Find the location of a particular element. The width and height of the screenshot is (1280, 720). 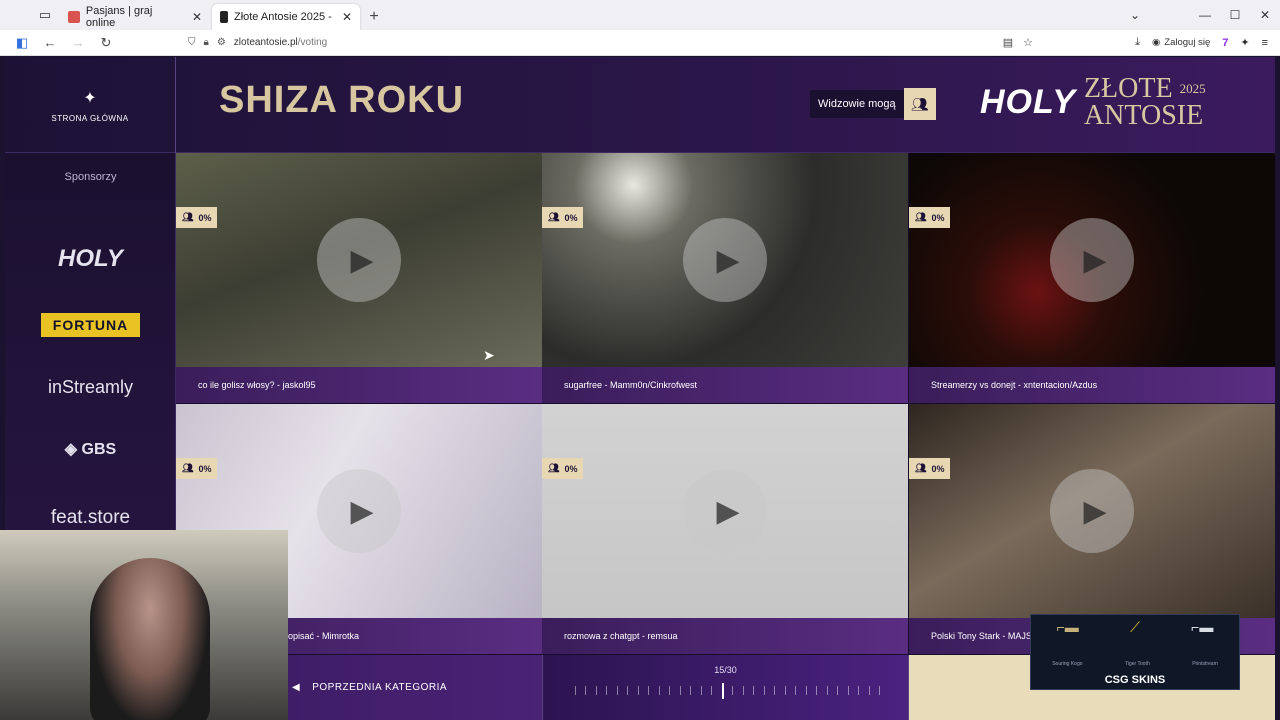

sponsor-gbs: ◈ GBS is located at coordinates (90, 449).